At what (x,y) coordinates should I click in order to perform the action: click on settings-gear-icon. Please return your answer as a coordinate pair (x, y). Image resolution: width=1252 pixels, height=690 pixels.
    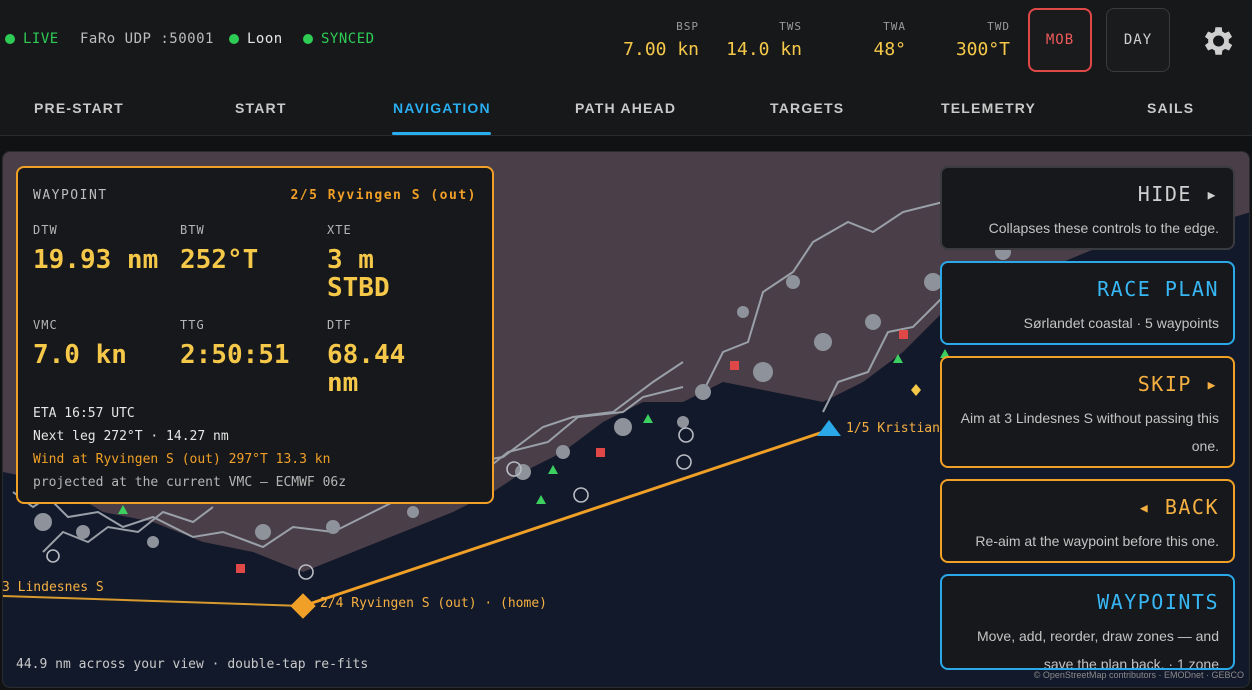
    Looking at the image, I should click on (1217, 41).